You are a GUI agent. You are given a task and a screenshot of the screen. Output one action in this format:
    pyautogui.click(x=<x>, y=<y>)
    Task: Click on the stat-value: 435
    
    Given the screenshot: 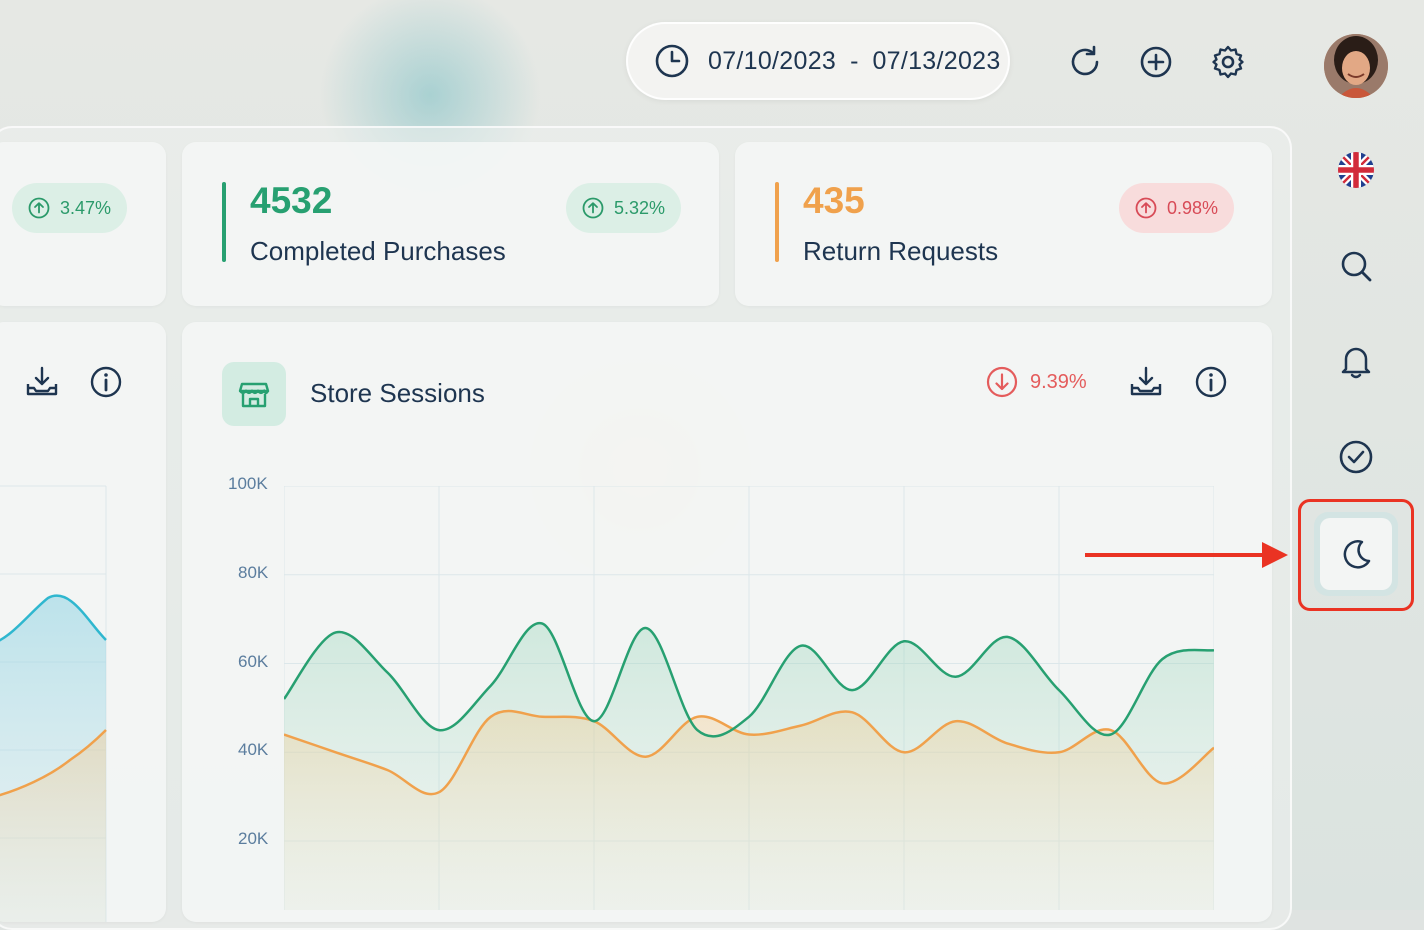 What is the action you would take?
    pyautogui.click(x=834, y=200)
    